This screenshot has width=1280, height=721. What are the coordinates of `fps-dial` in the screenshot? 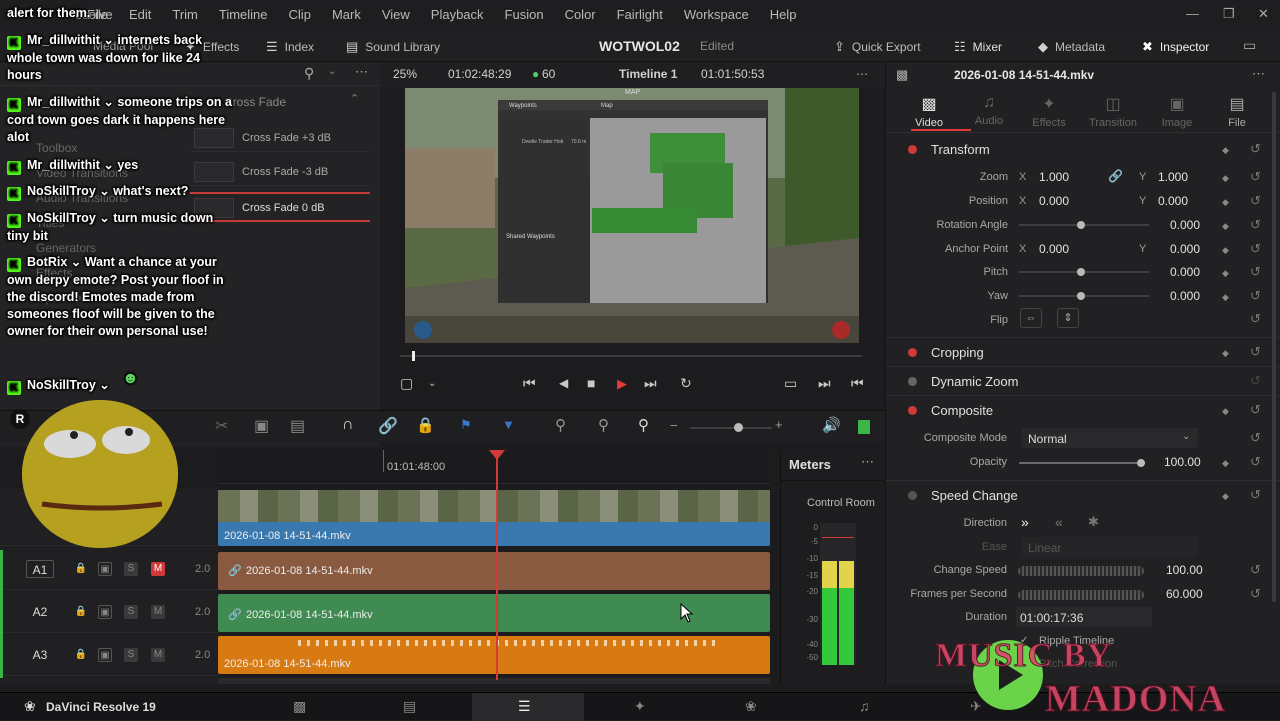 It's located at (1081, 595).